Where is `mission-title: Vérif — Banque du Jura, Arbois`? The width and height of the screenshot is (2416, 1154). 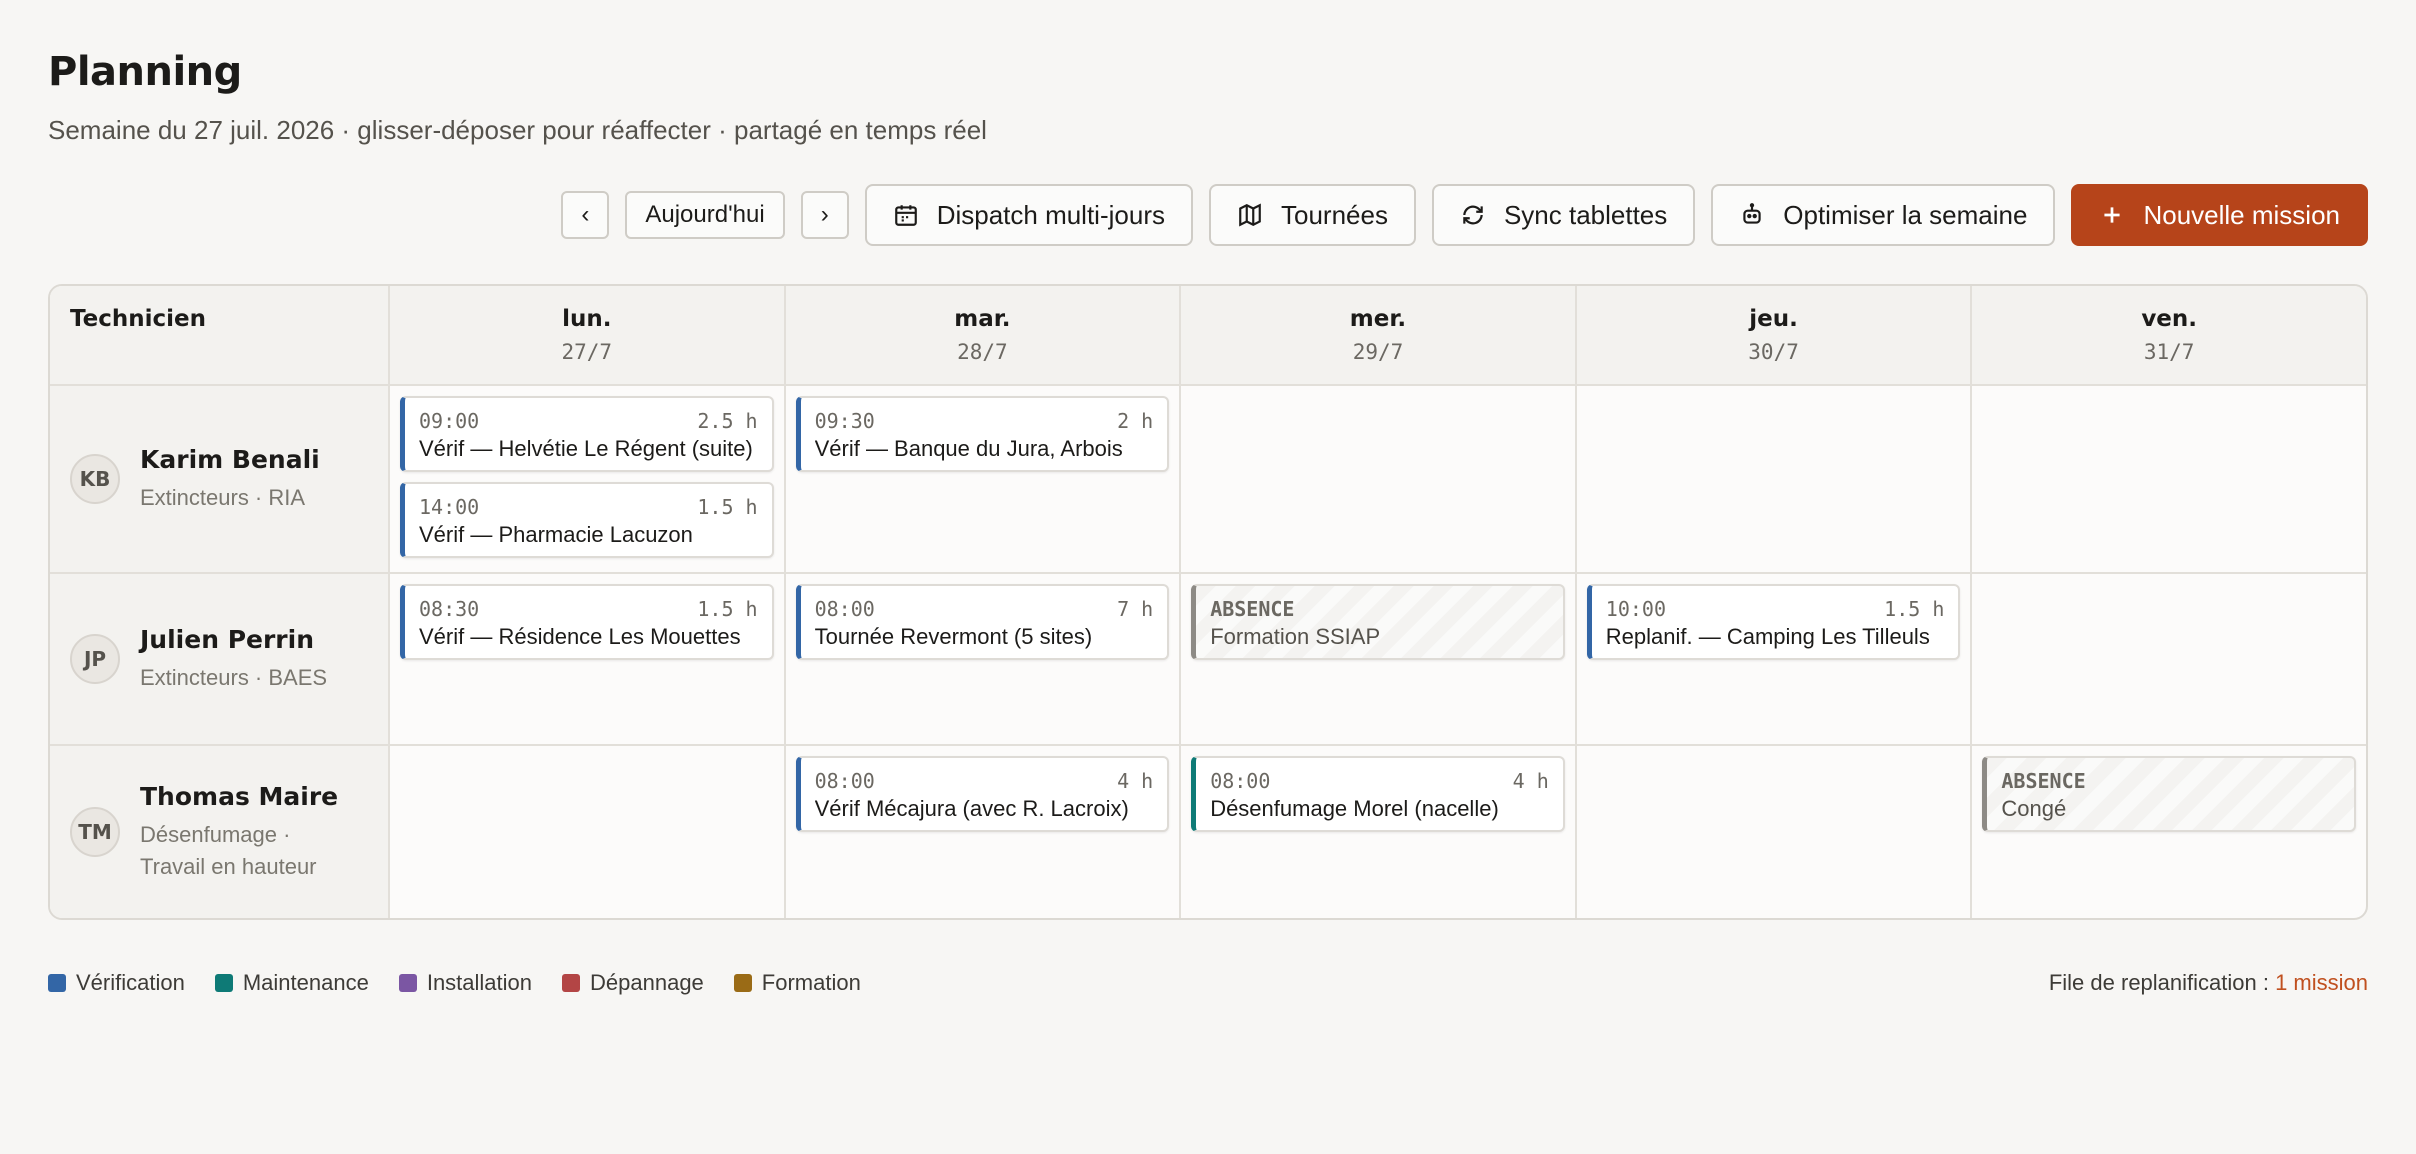 mission-title: Vérif — Banque du Jura, Arbois is located at coordinates (968, 448).